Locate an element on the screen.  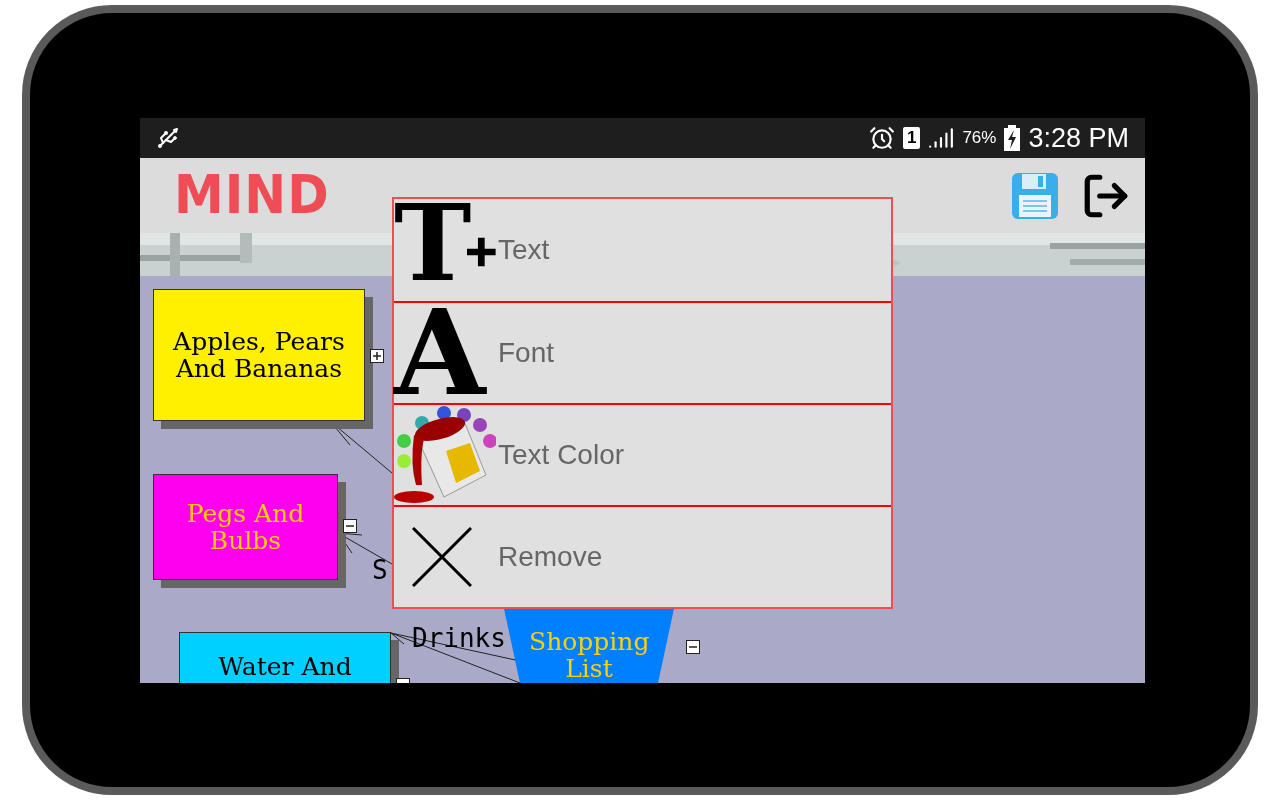
battery-percent: 76% is located at coordinates (979, 138).